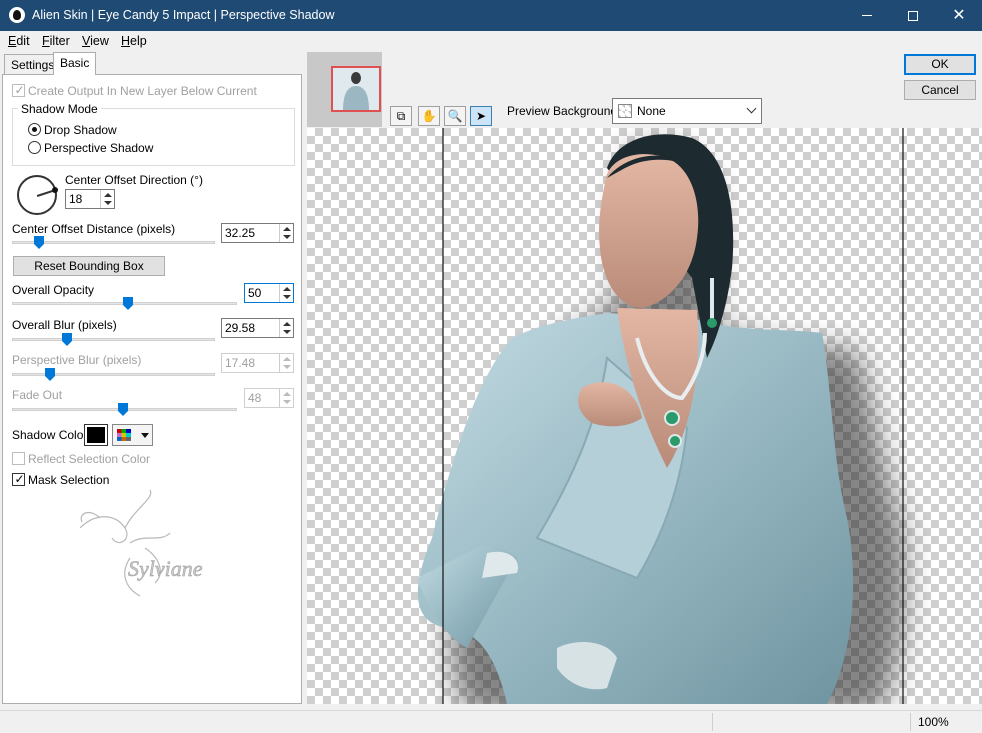 This screenshot has height=733, width=982. Describe the element at coordinates (933, 722) in the screenshot. I see `zoom-level: 100%` at that location.